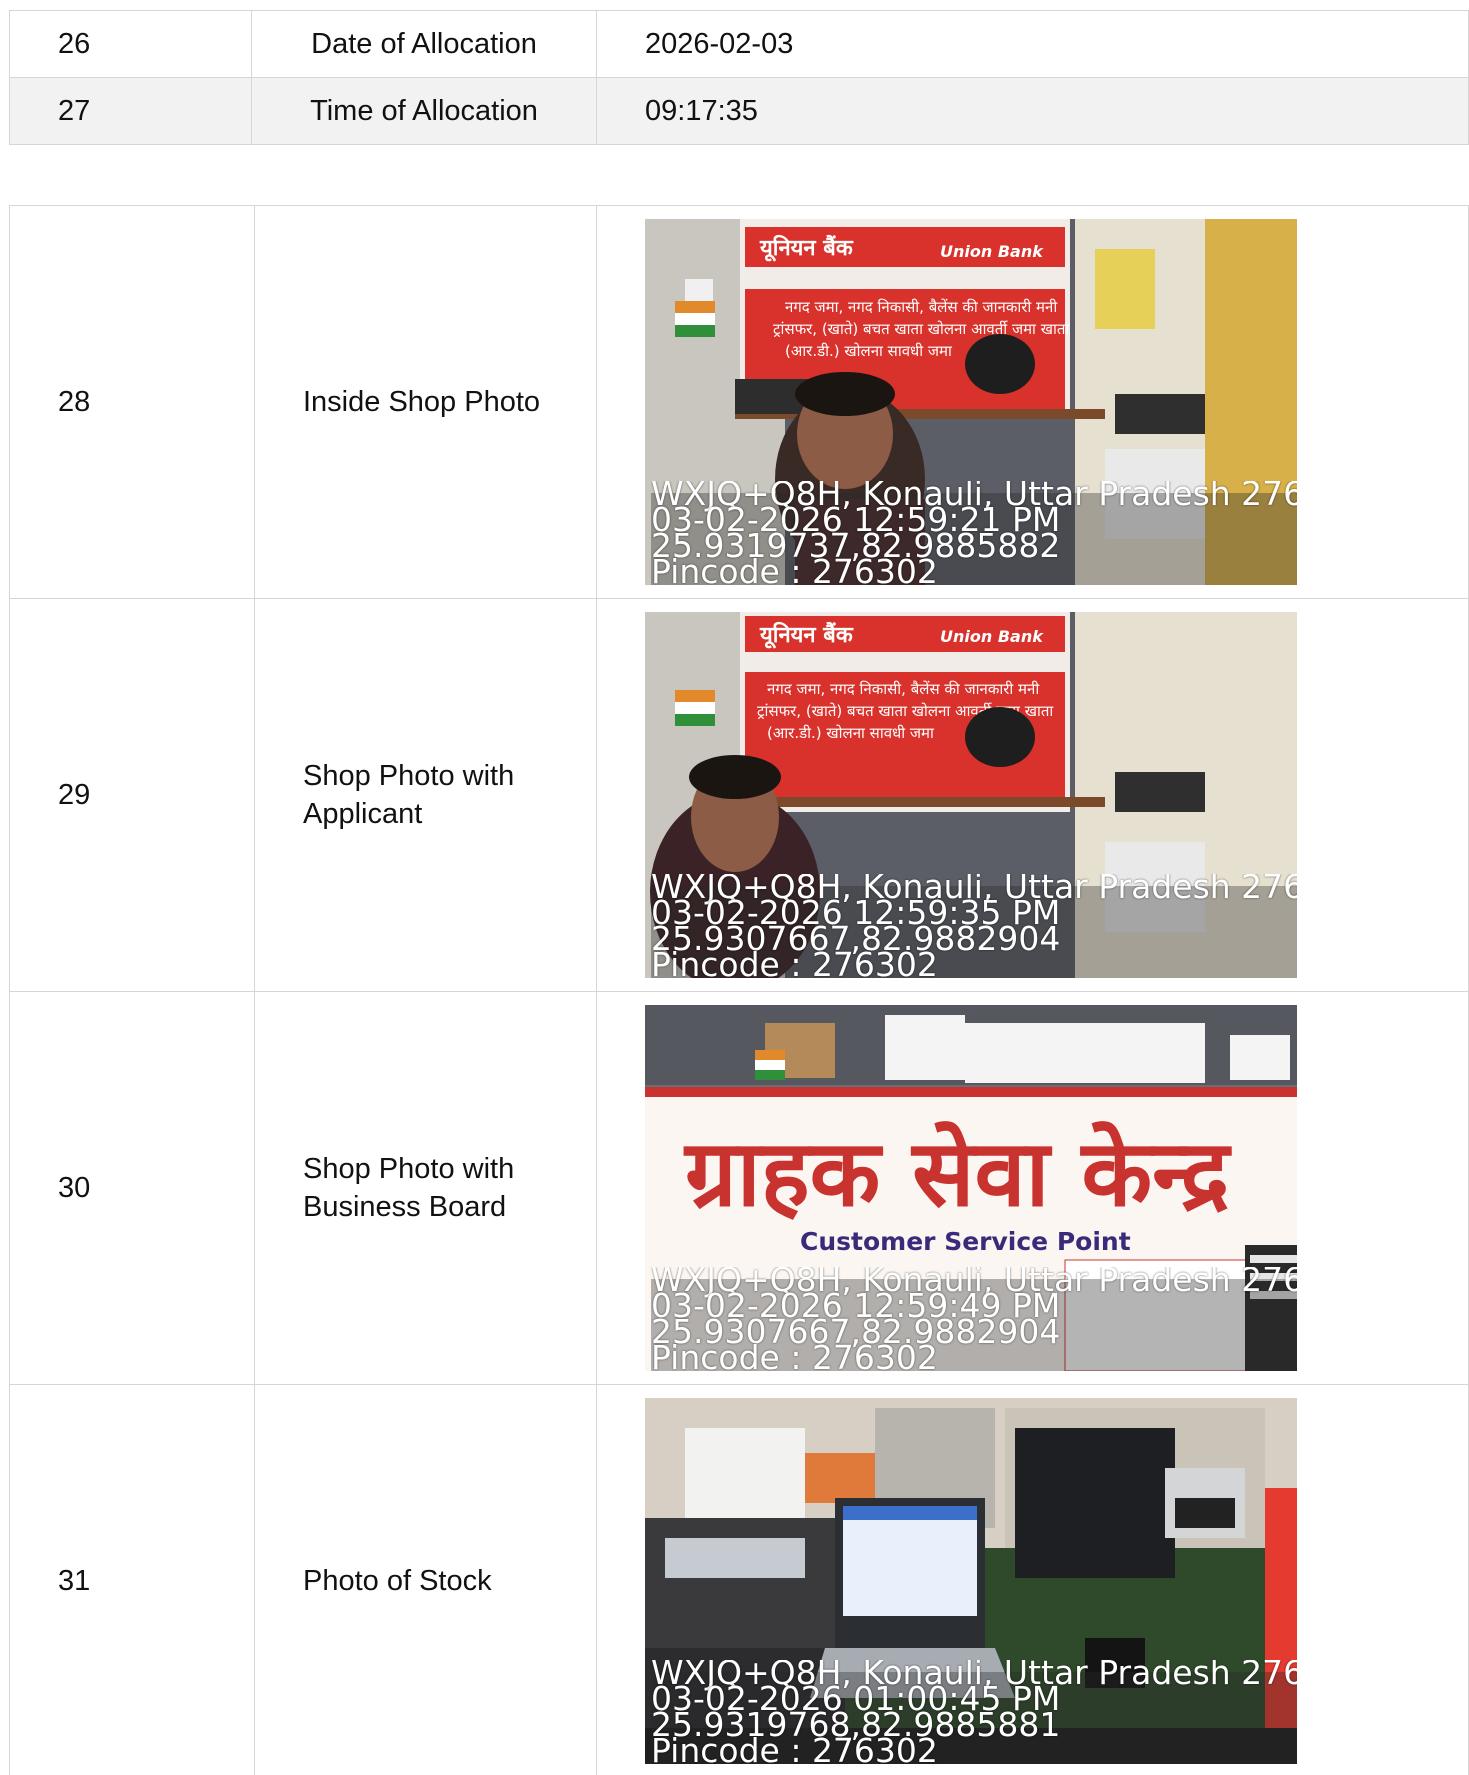 This screenshot has width=1469, height=1775. Describe the element at coordinates (1032, 44) in the screenshot. I see `row-value: 2026-02-03` at that location.